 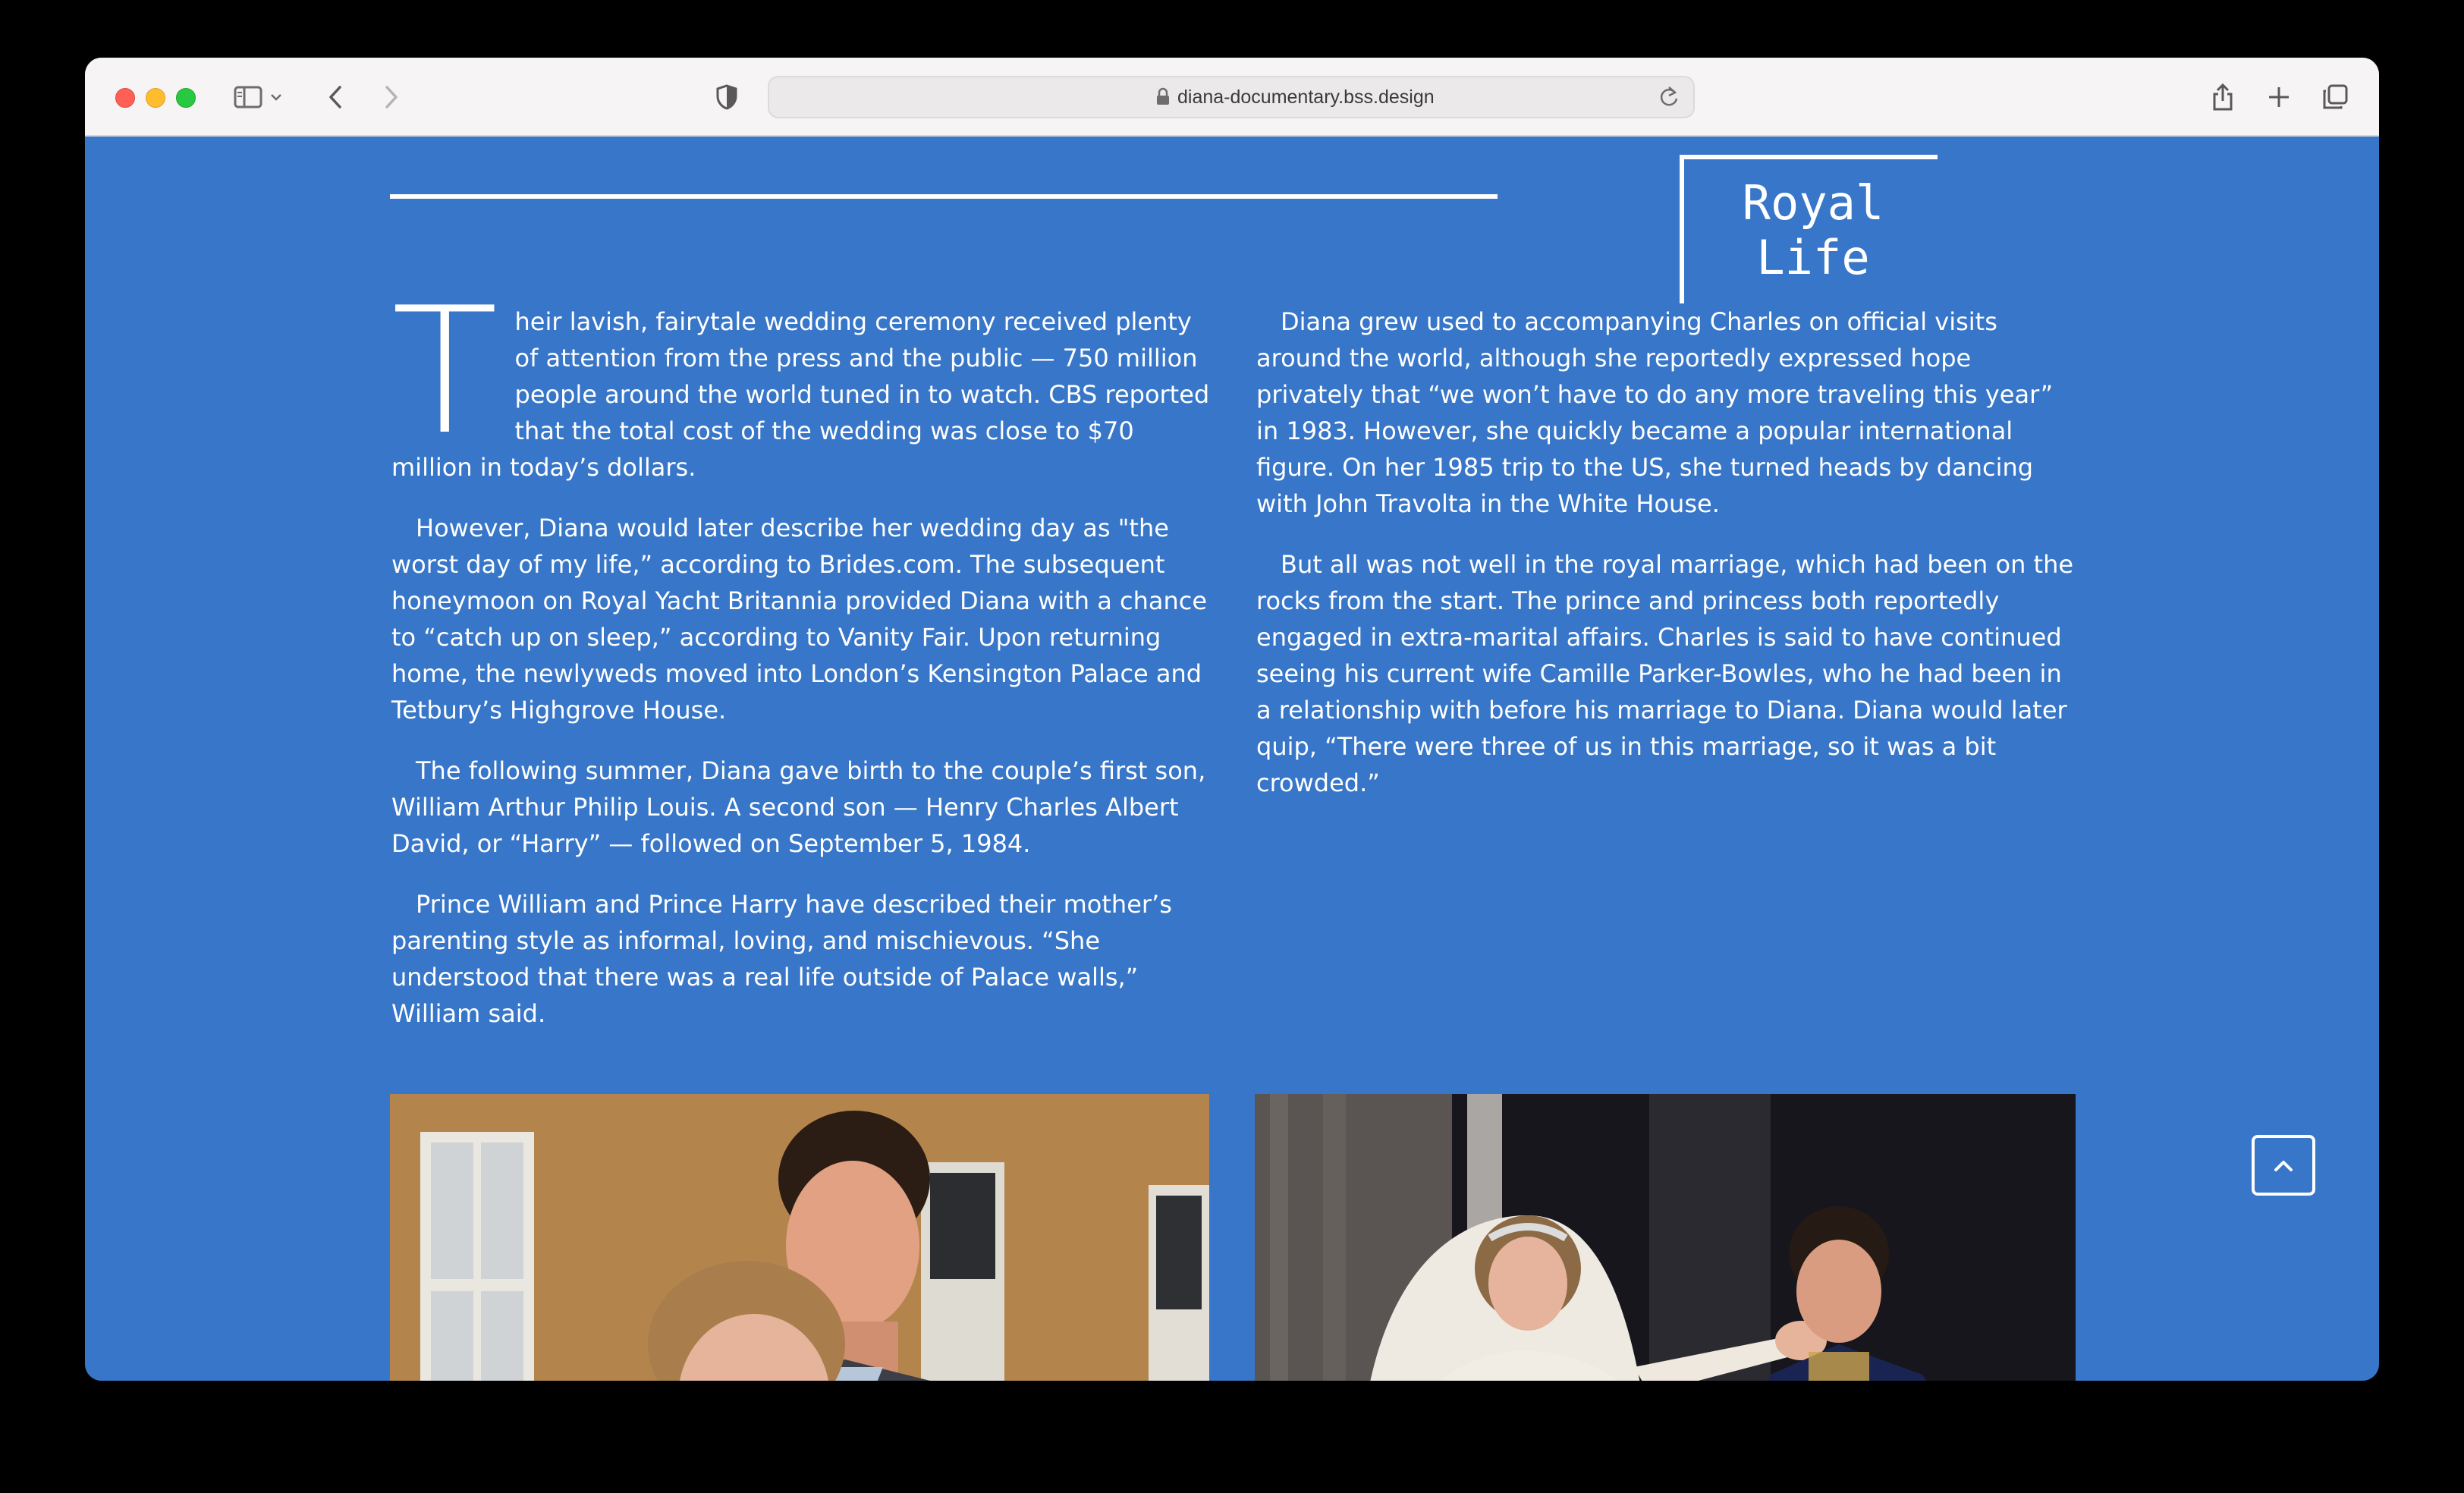 I want to click on sidebar-icon, so click(x=248, y=97).